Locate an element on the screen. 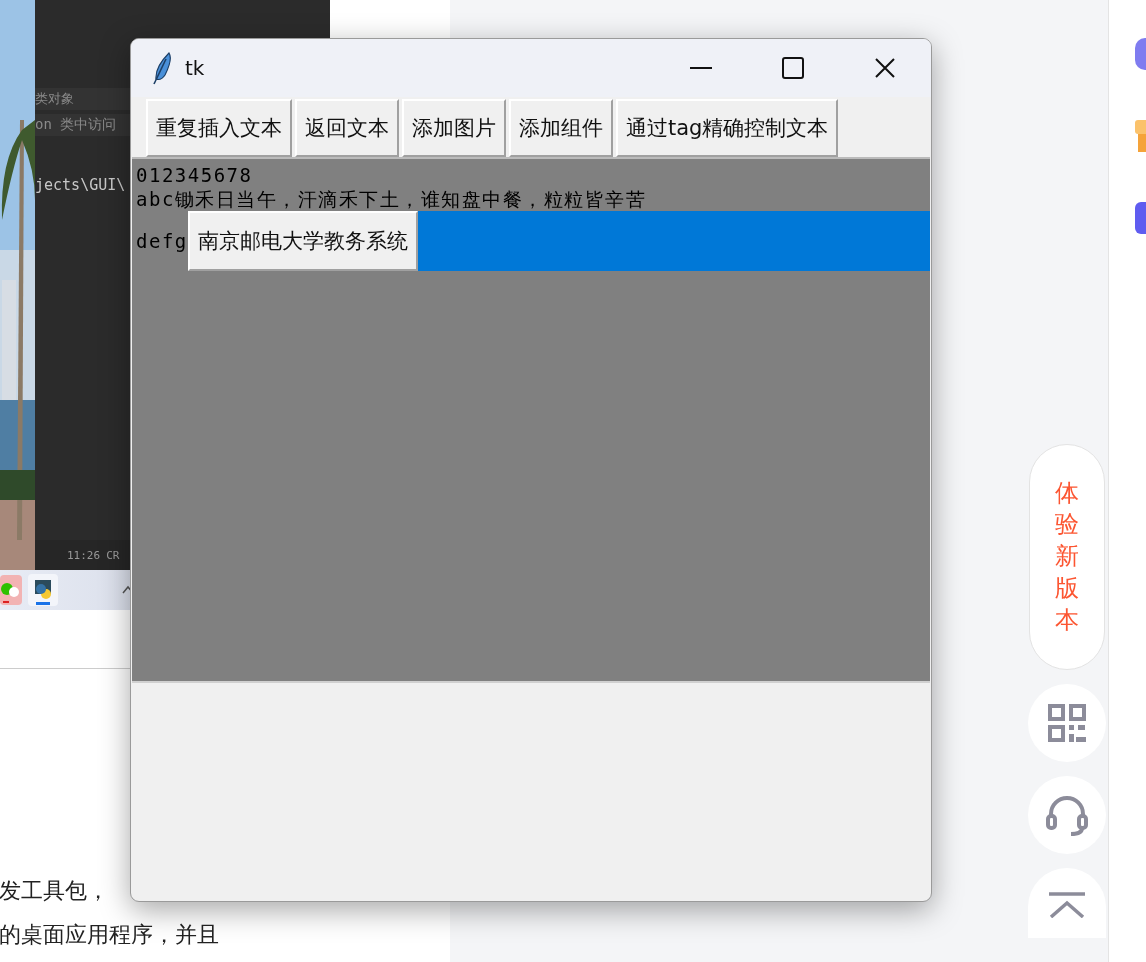  python-app-icon is located at coordinates (43, 590).